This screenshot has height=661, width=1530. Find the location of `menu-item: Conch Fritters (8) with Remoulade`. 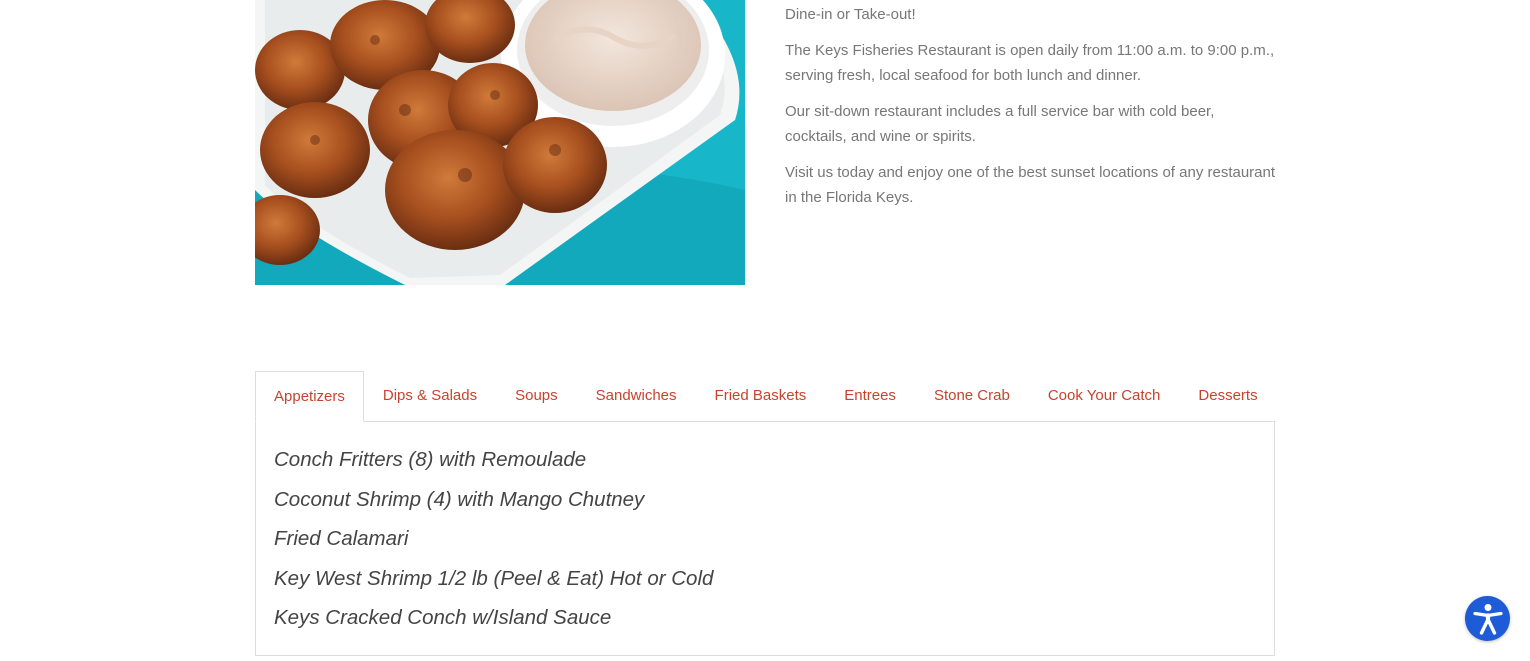

menu-item: Conch Fritters (8) with Remoulade is located at coordinates (430, 459).